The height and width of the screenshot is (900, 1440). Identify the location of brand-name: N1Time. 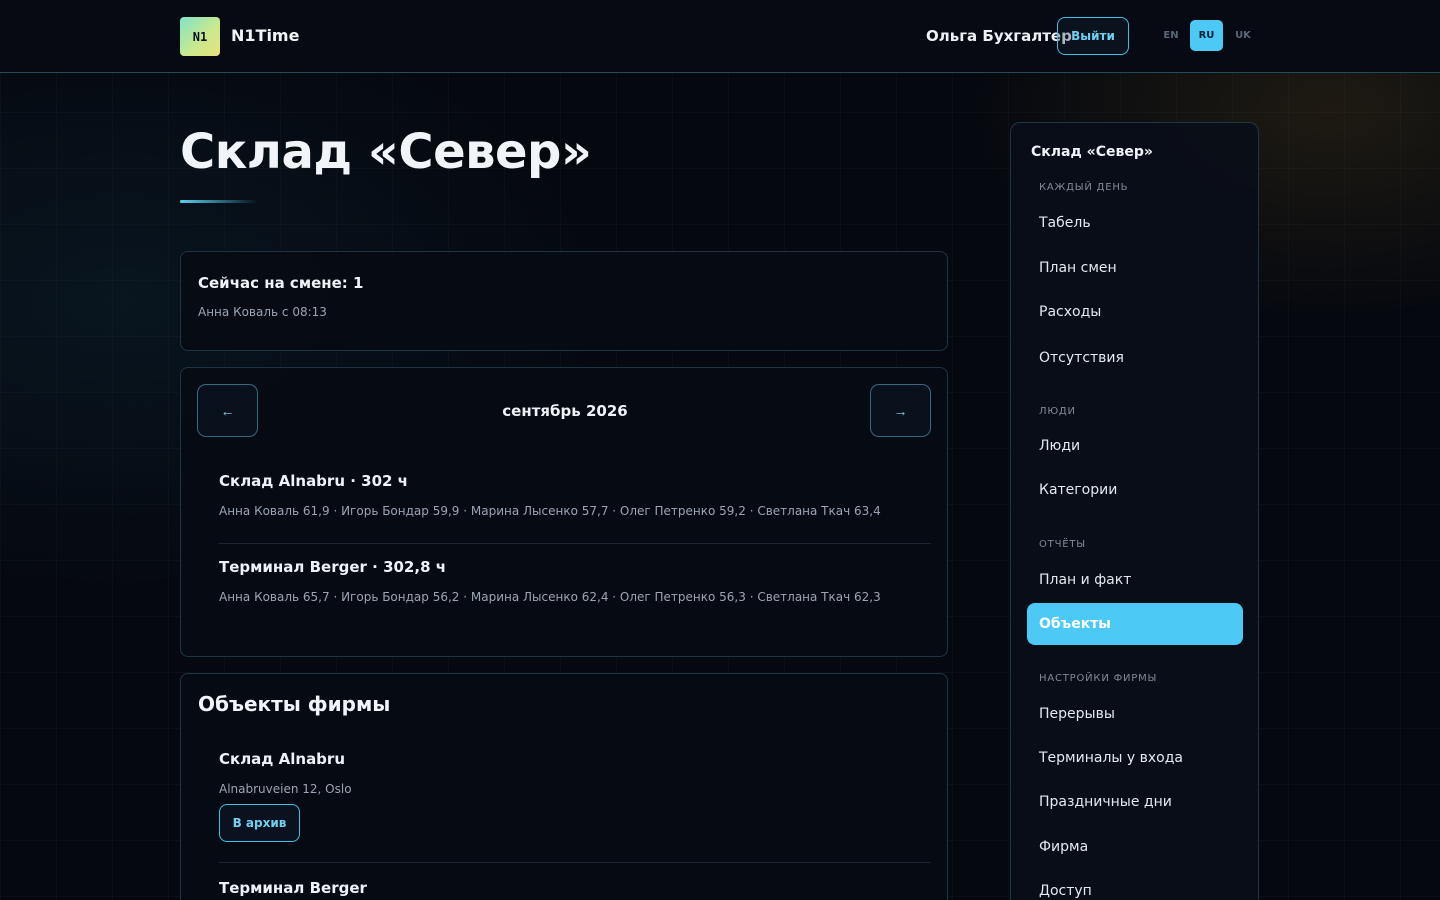
(265, 35).